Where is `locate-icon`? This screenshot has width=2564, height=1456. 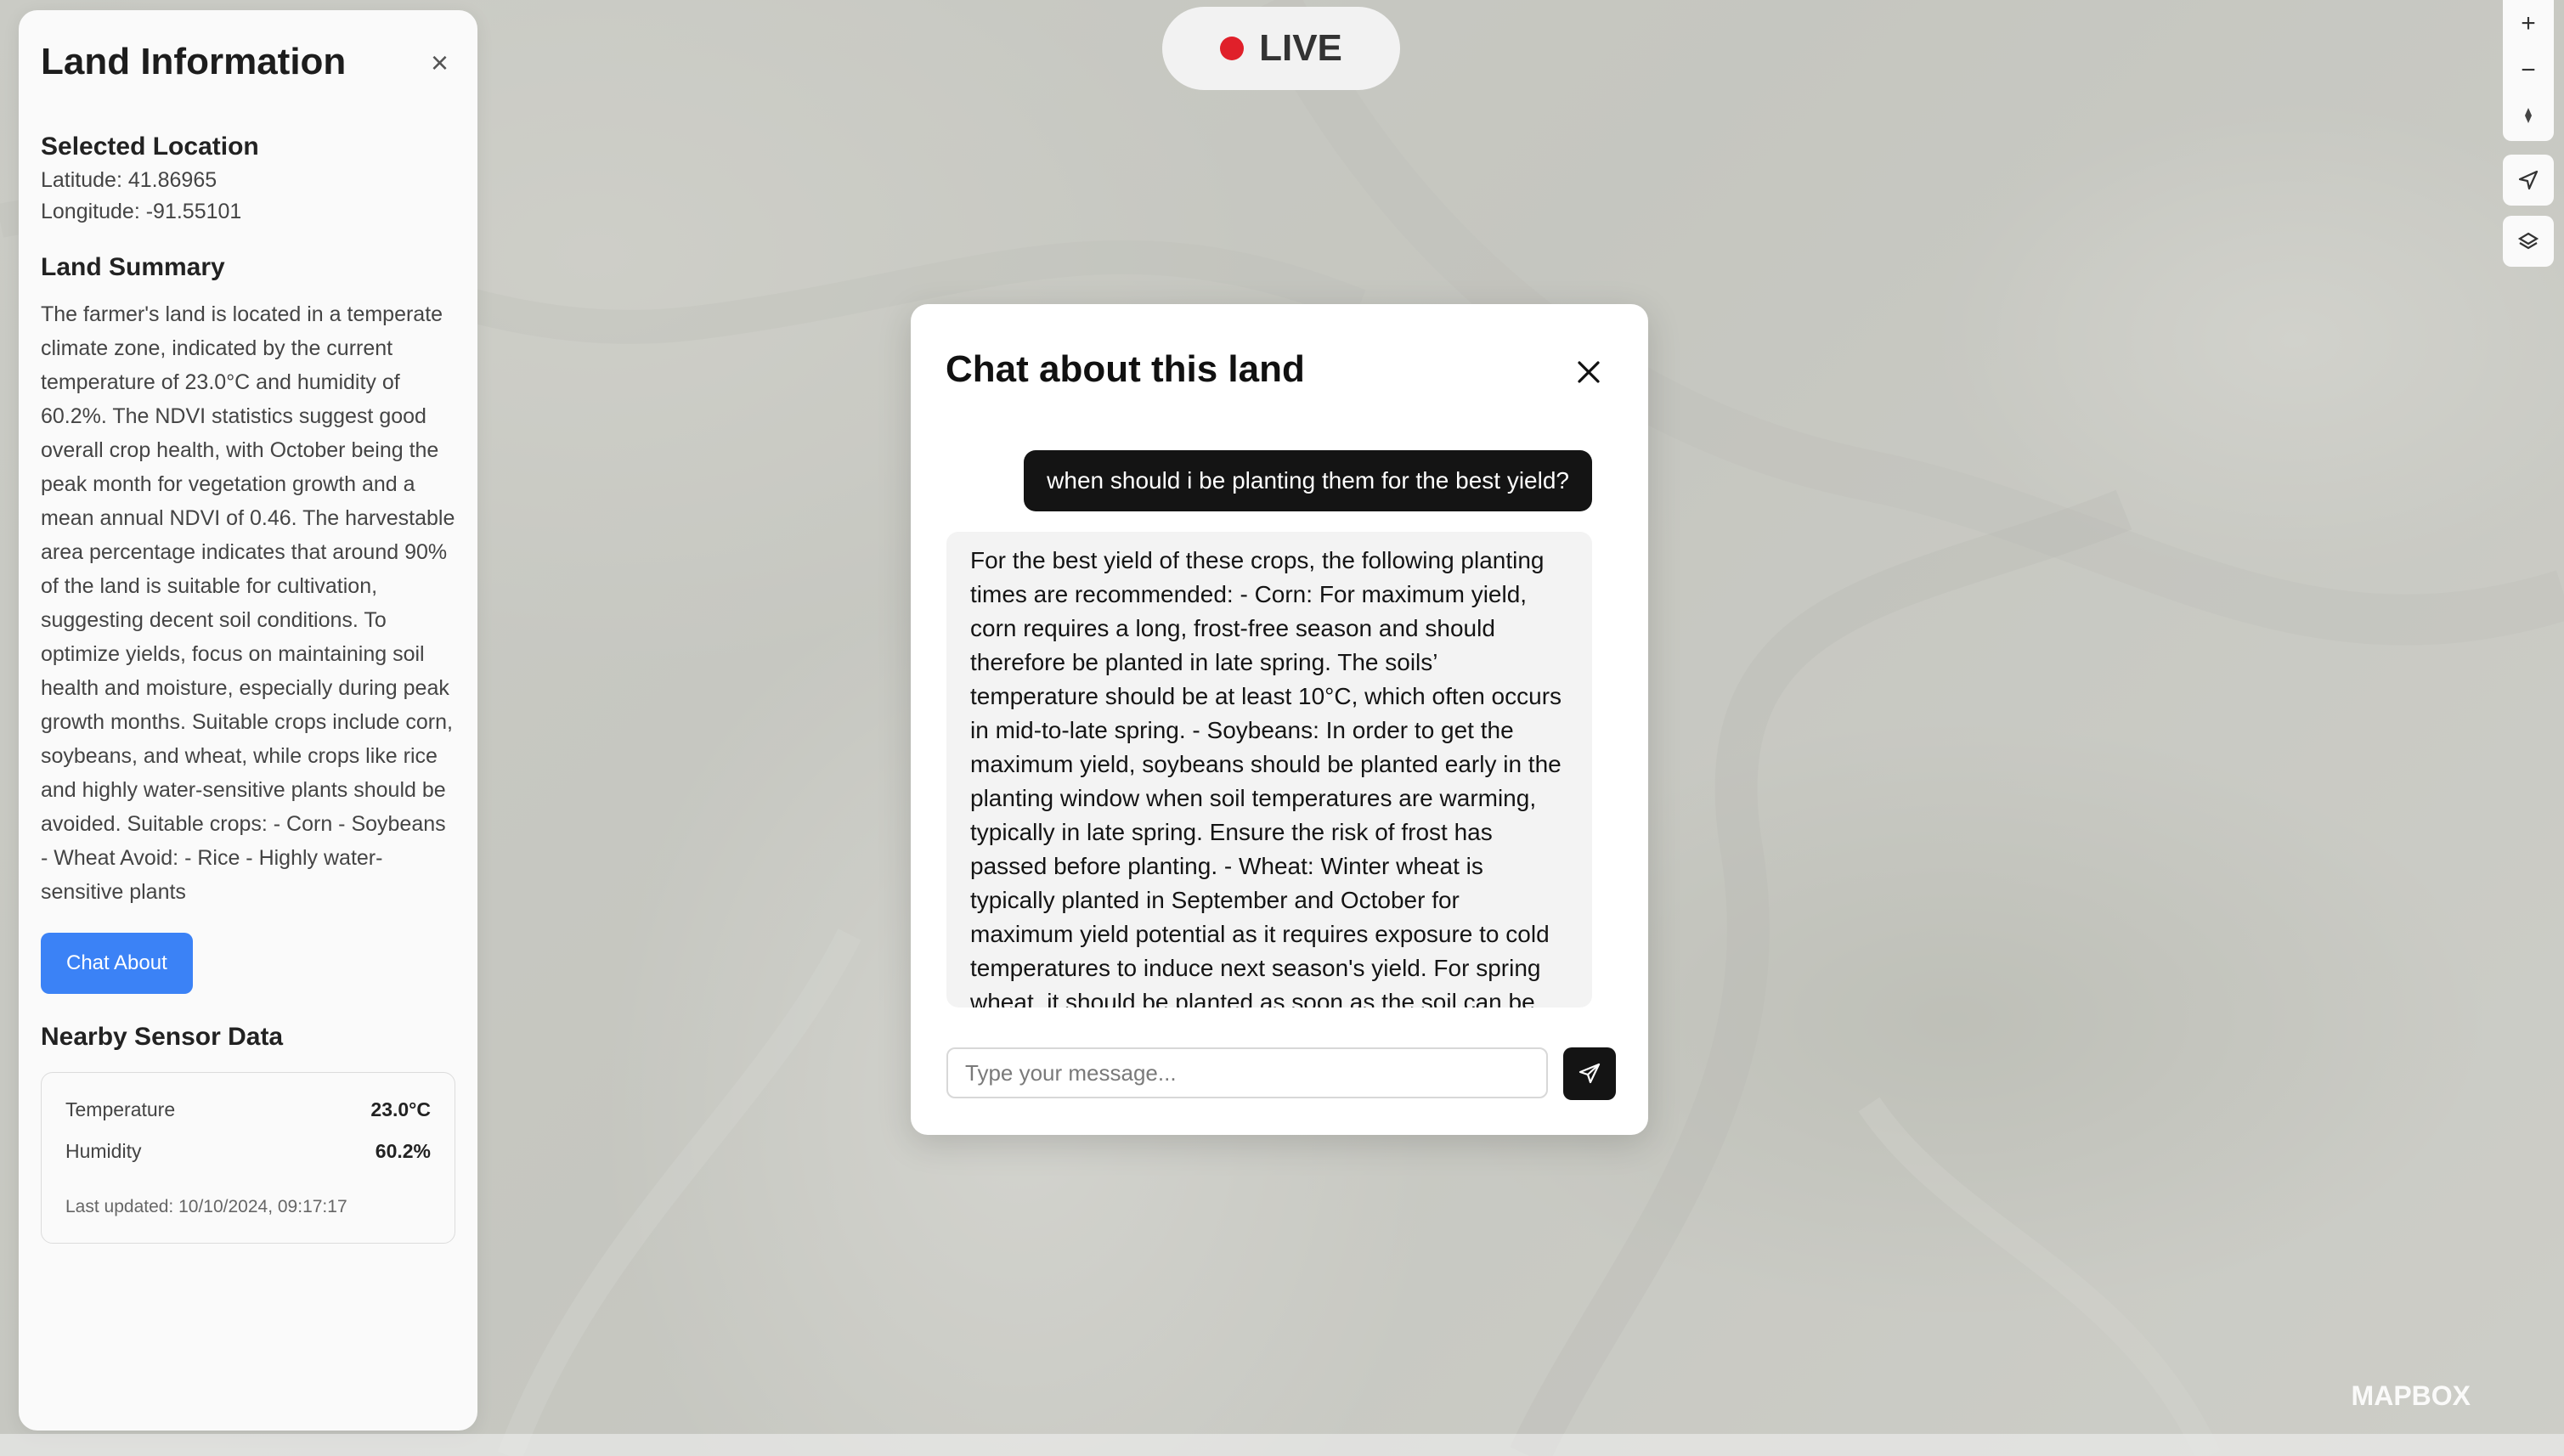 locate-icon is located at coordinates (2528, 180).